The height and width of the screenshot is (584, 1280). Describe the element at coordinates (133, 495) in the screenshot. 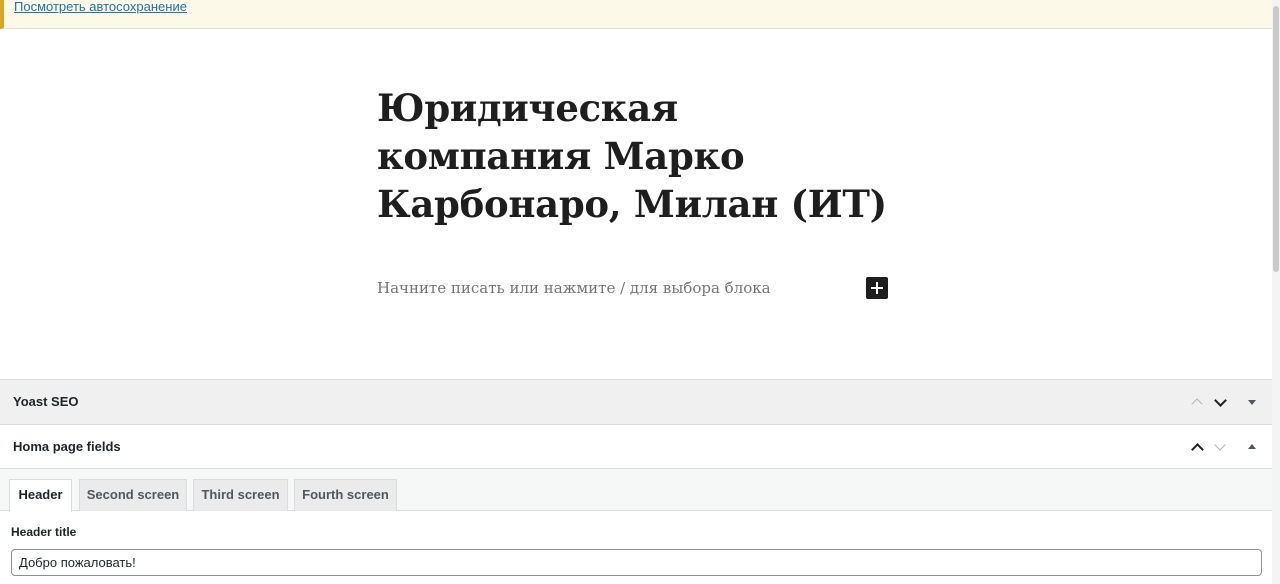

I see `tab-second-screen: Second screen` at that location.